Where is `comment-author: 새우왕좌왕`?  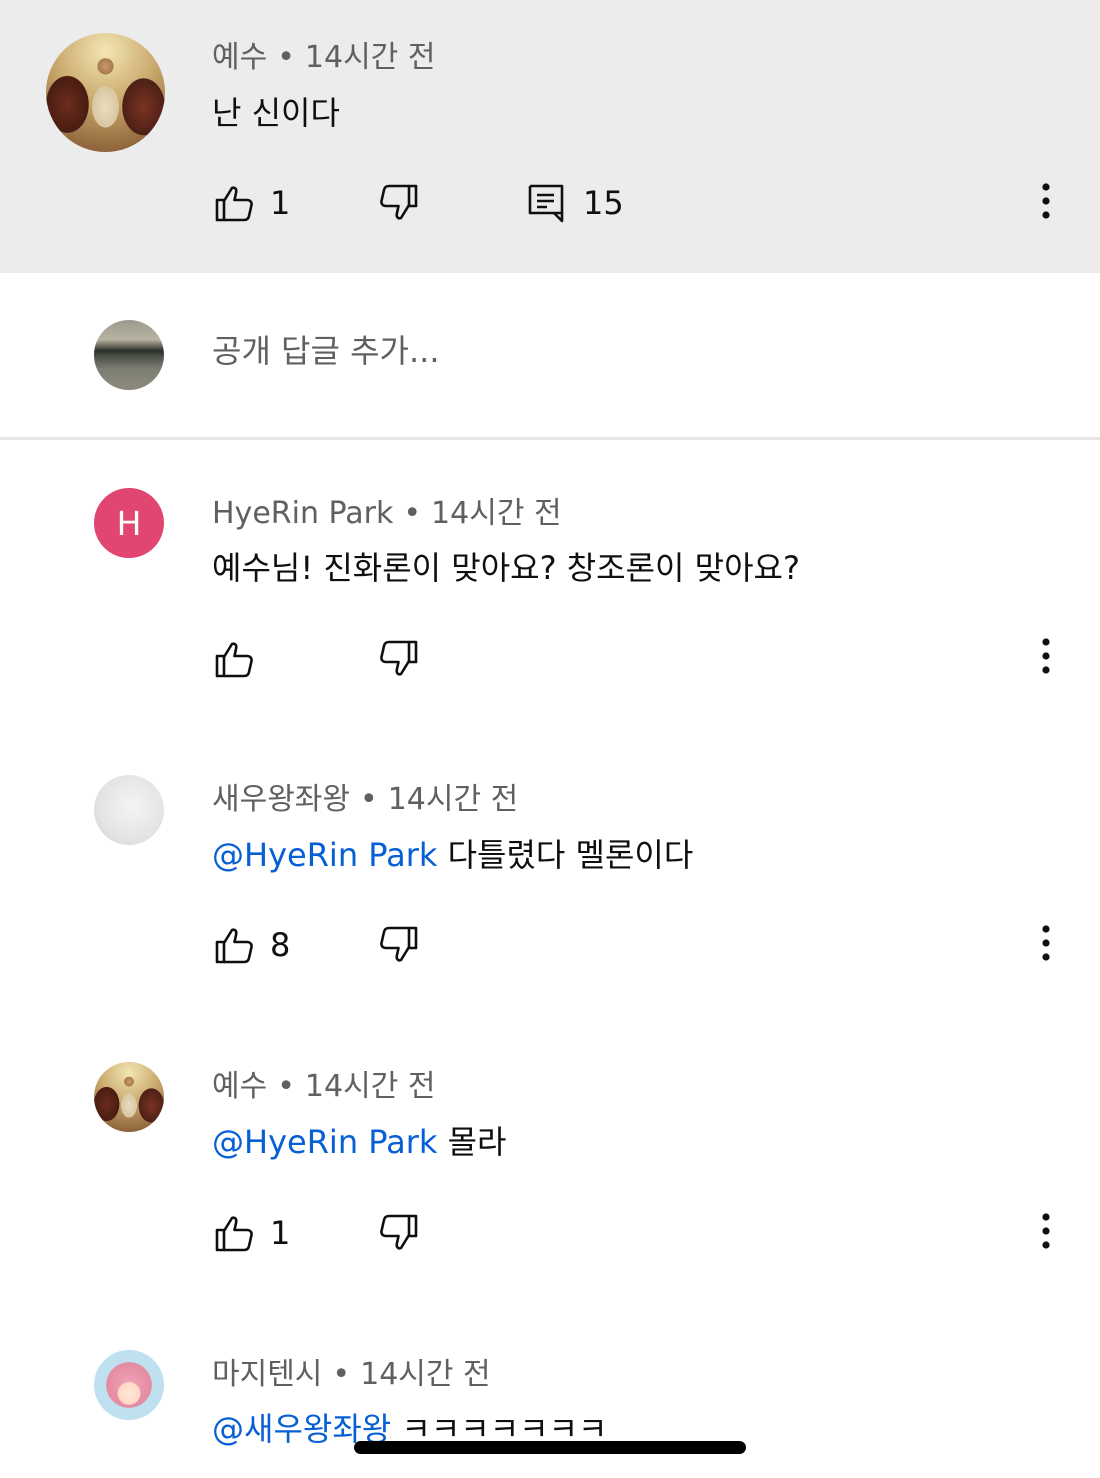 comment-author: 새우왕좌왕 is located at coordinates (281, 799).